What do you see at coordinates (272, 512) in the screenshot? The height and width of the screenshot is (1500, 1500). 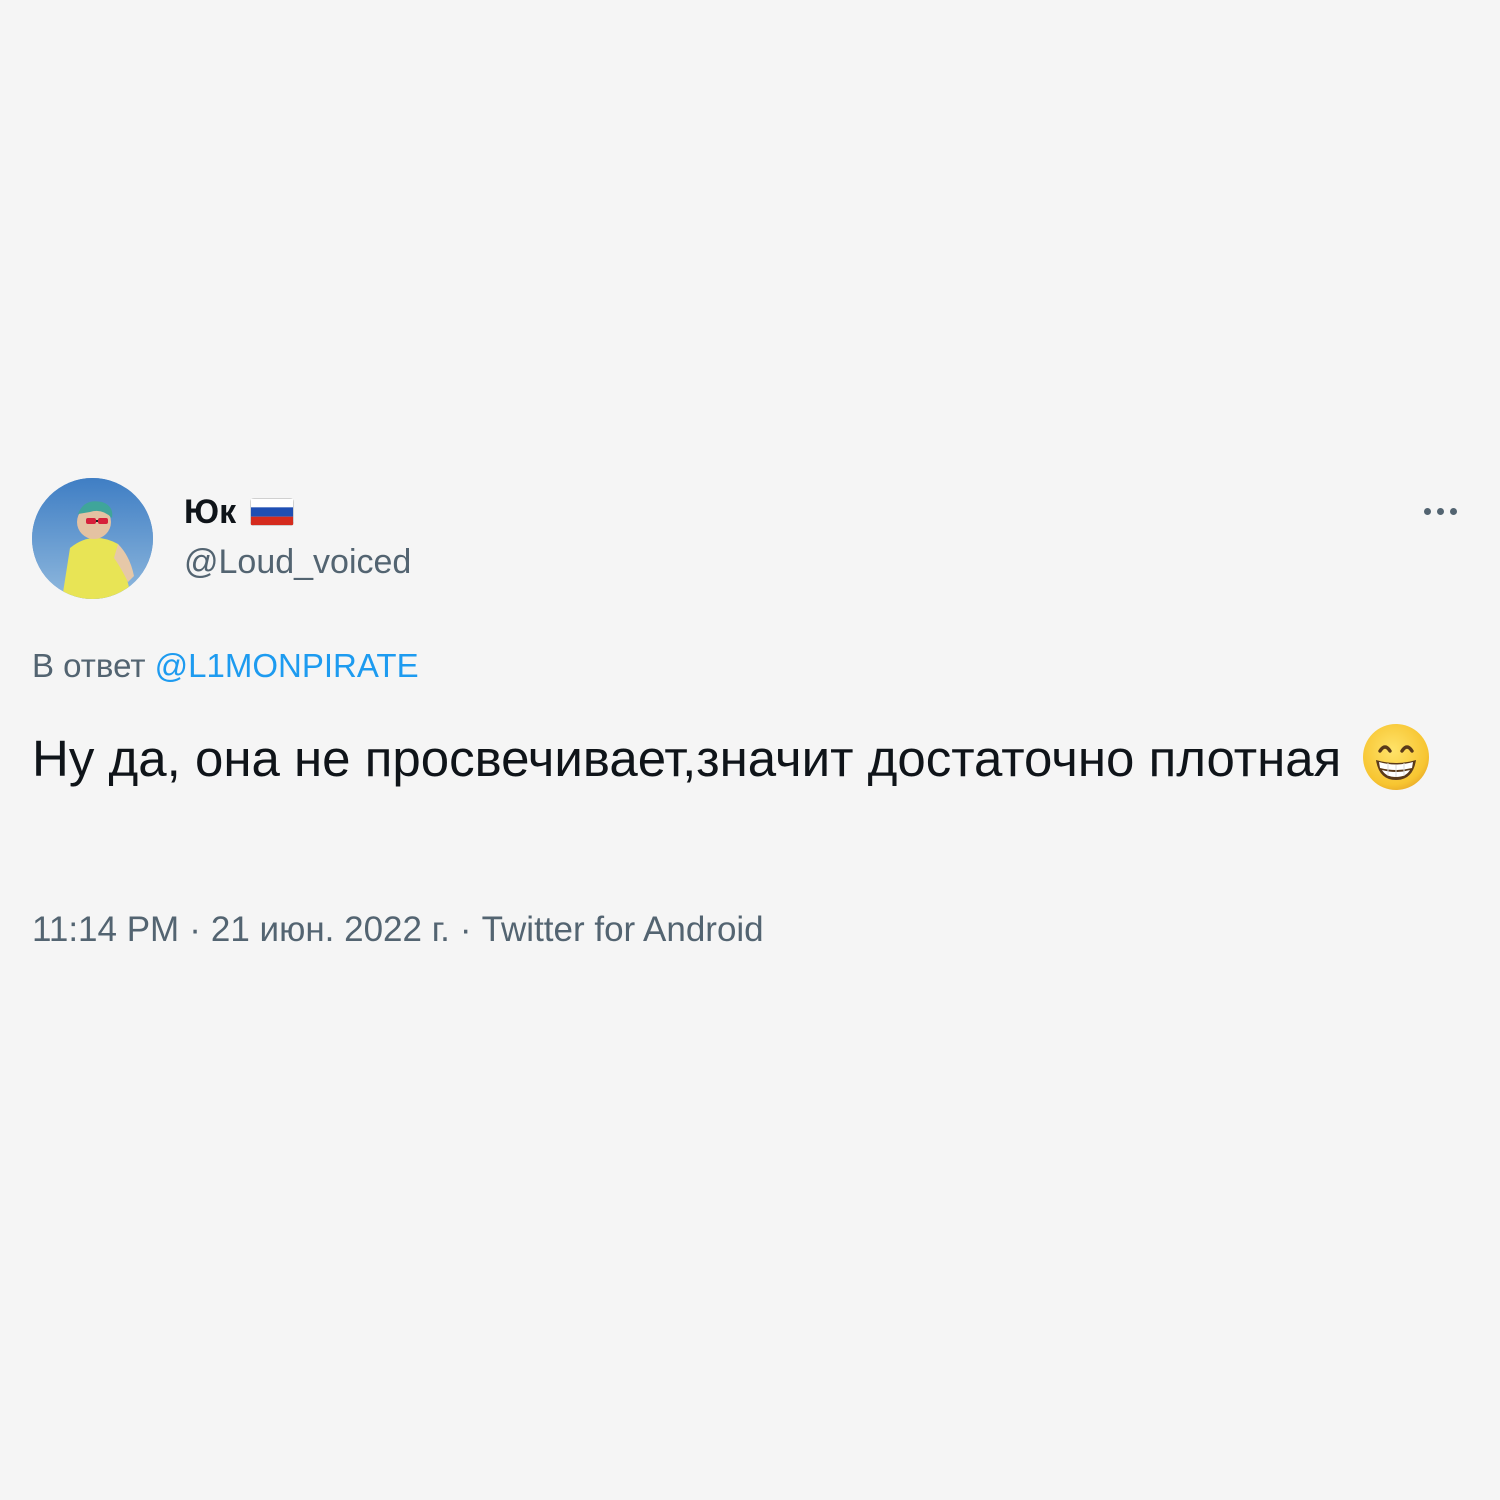 I see `russia-flag-icon` at bounding box center [272, 512].